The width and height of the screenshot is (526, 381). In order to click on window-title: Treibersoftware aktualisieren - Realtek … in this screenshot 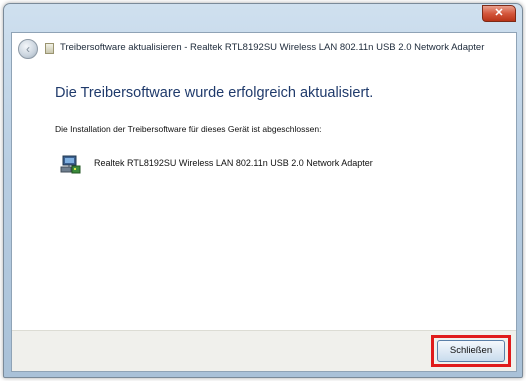, I will do `click(272, 47)`.